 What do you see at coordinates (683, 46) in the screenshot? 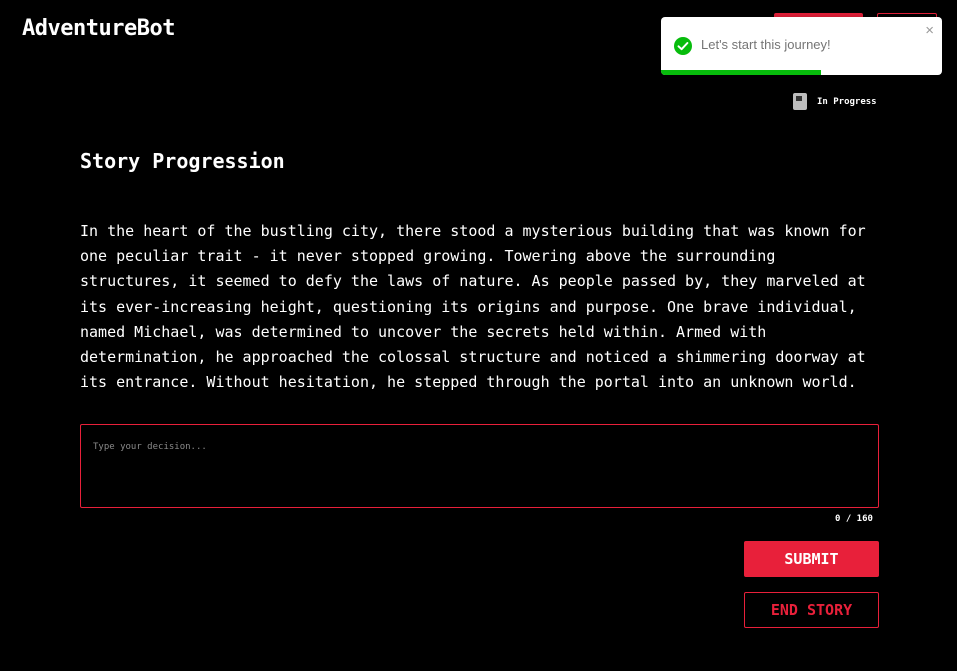
I see `check-circle-icon` at bounding box center [683, 46].